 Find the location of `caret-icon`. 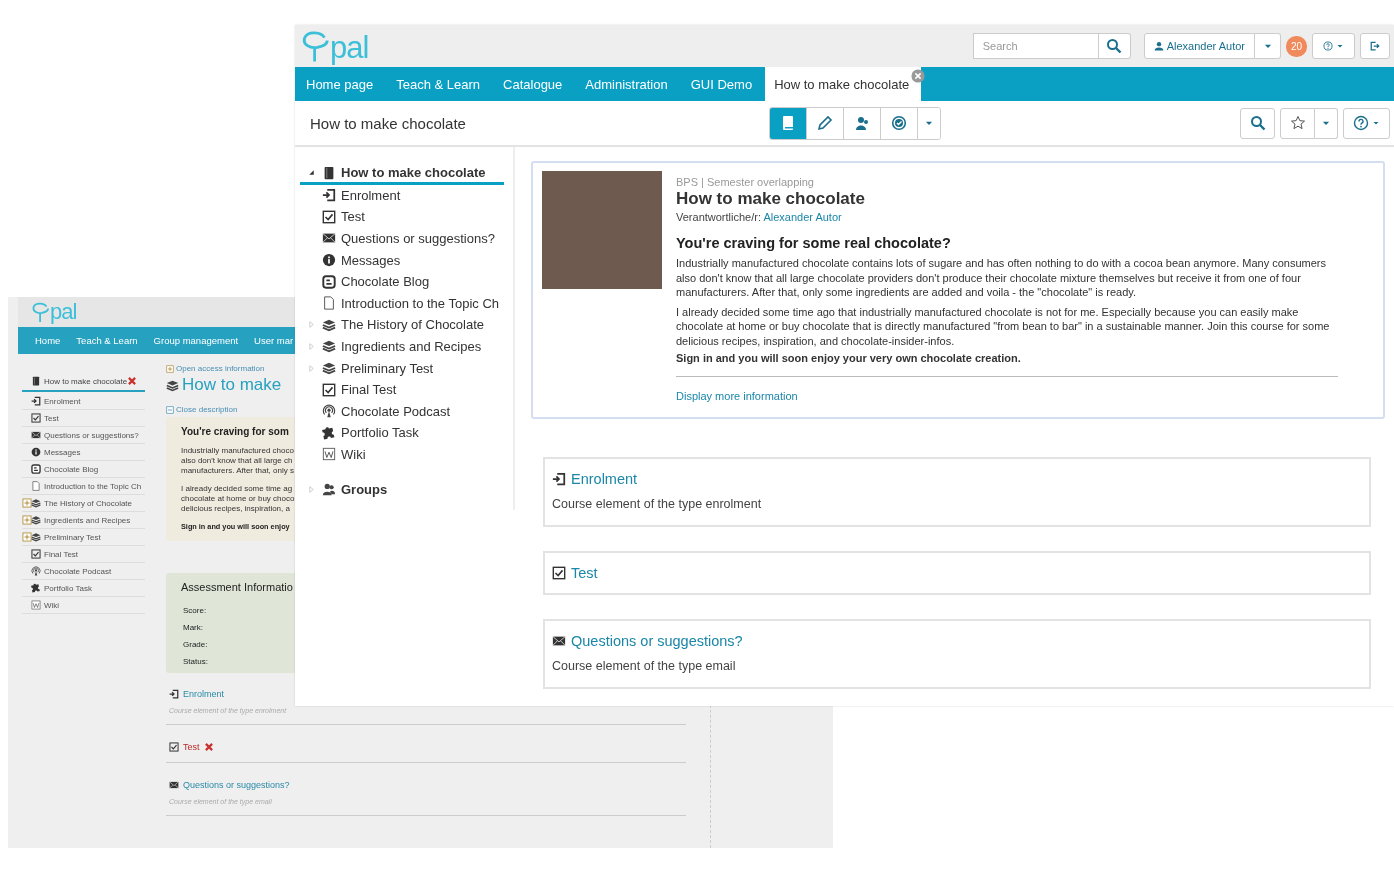

caret-icon is located at coordinates (1340, 46).